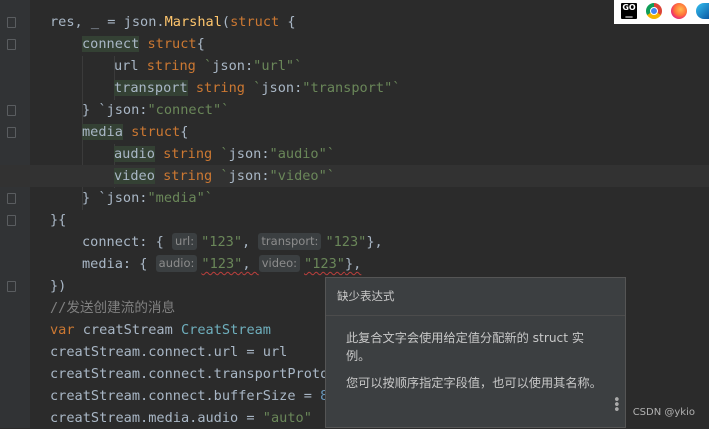 The height and width of the screenshot is (429, 709). What do you see at coordinates (58, 286) in the screenshot?
I see `code-line: })` at bounding box center [58, 286].